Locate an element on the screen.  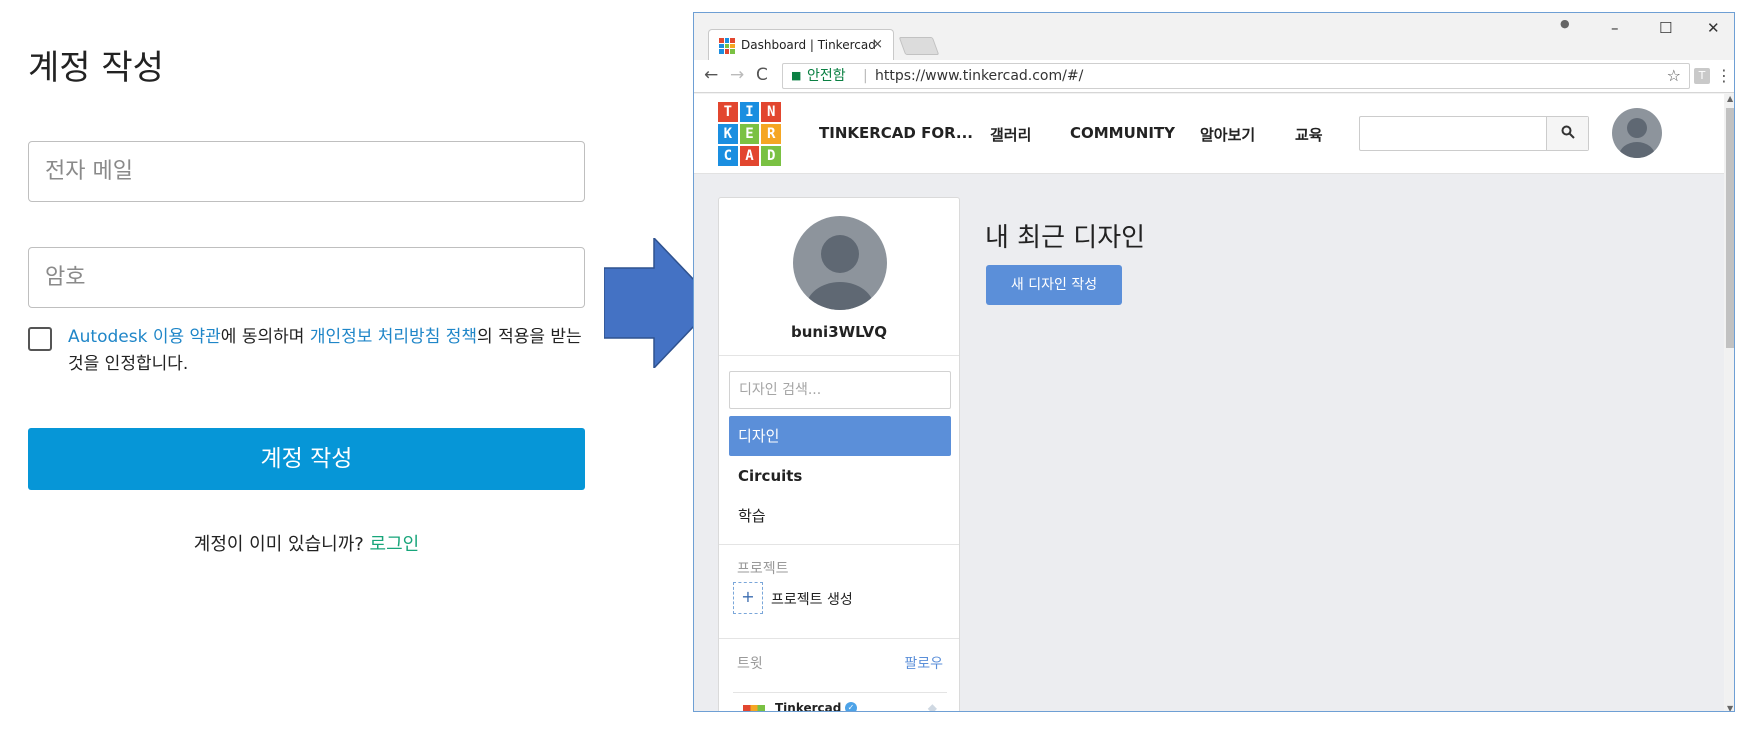
new-tab-button is located at coordinates (919, 46).